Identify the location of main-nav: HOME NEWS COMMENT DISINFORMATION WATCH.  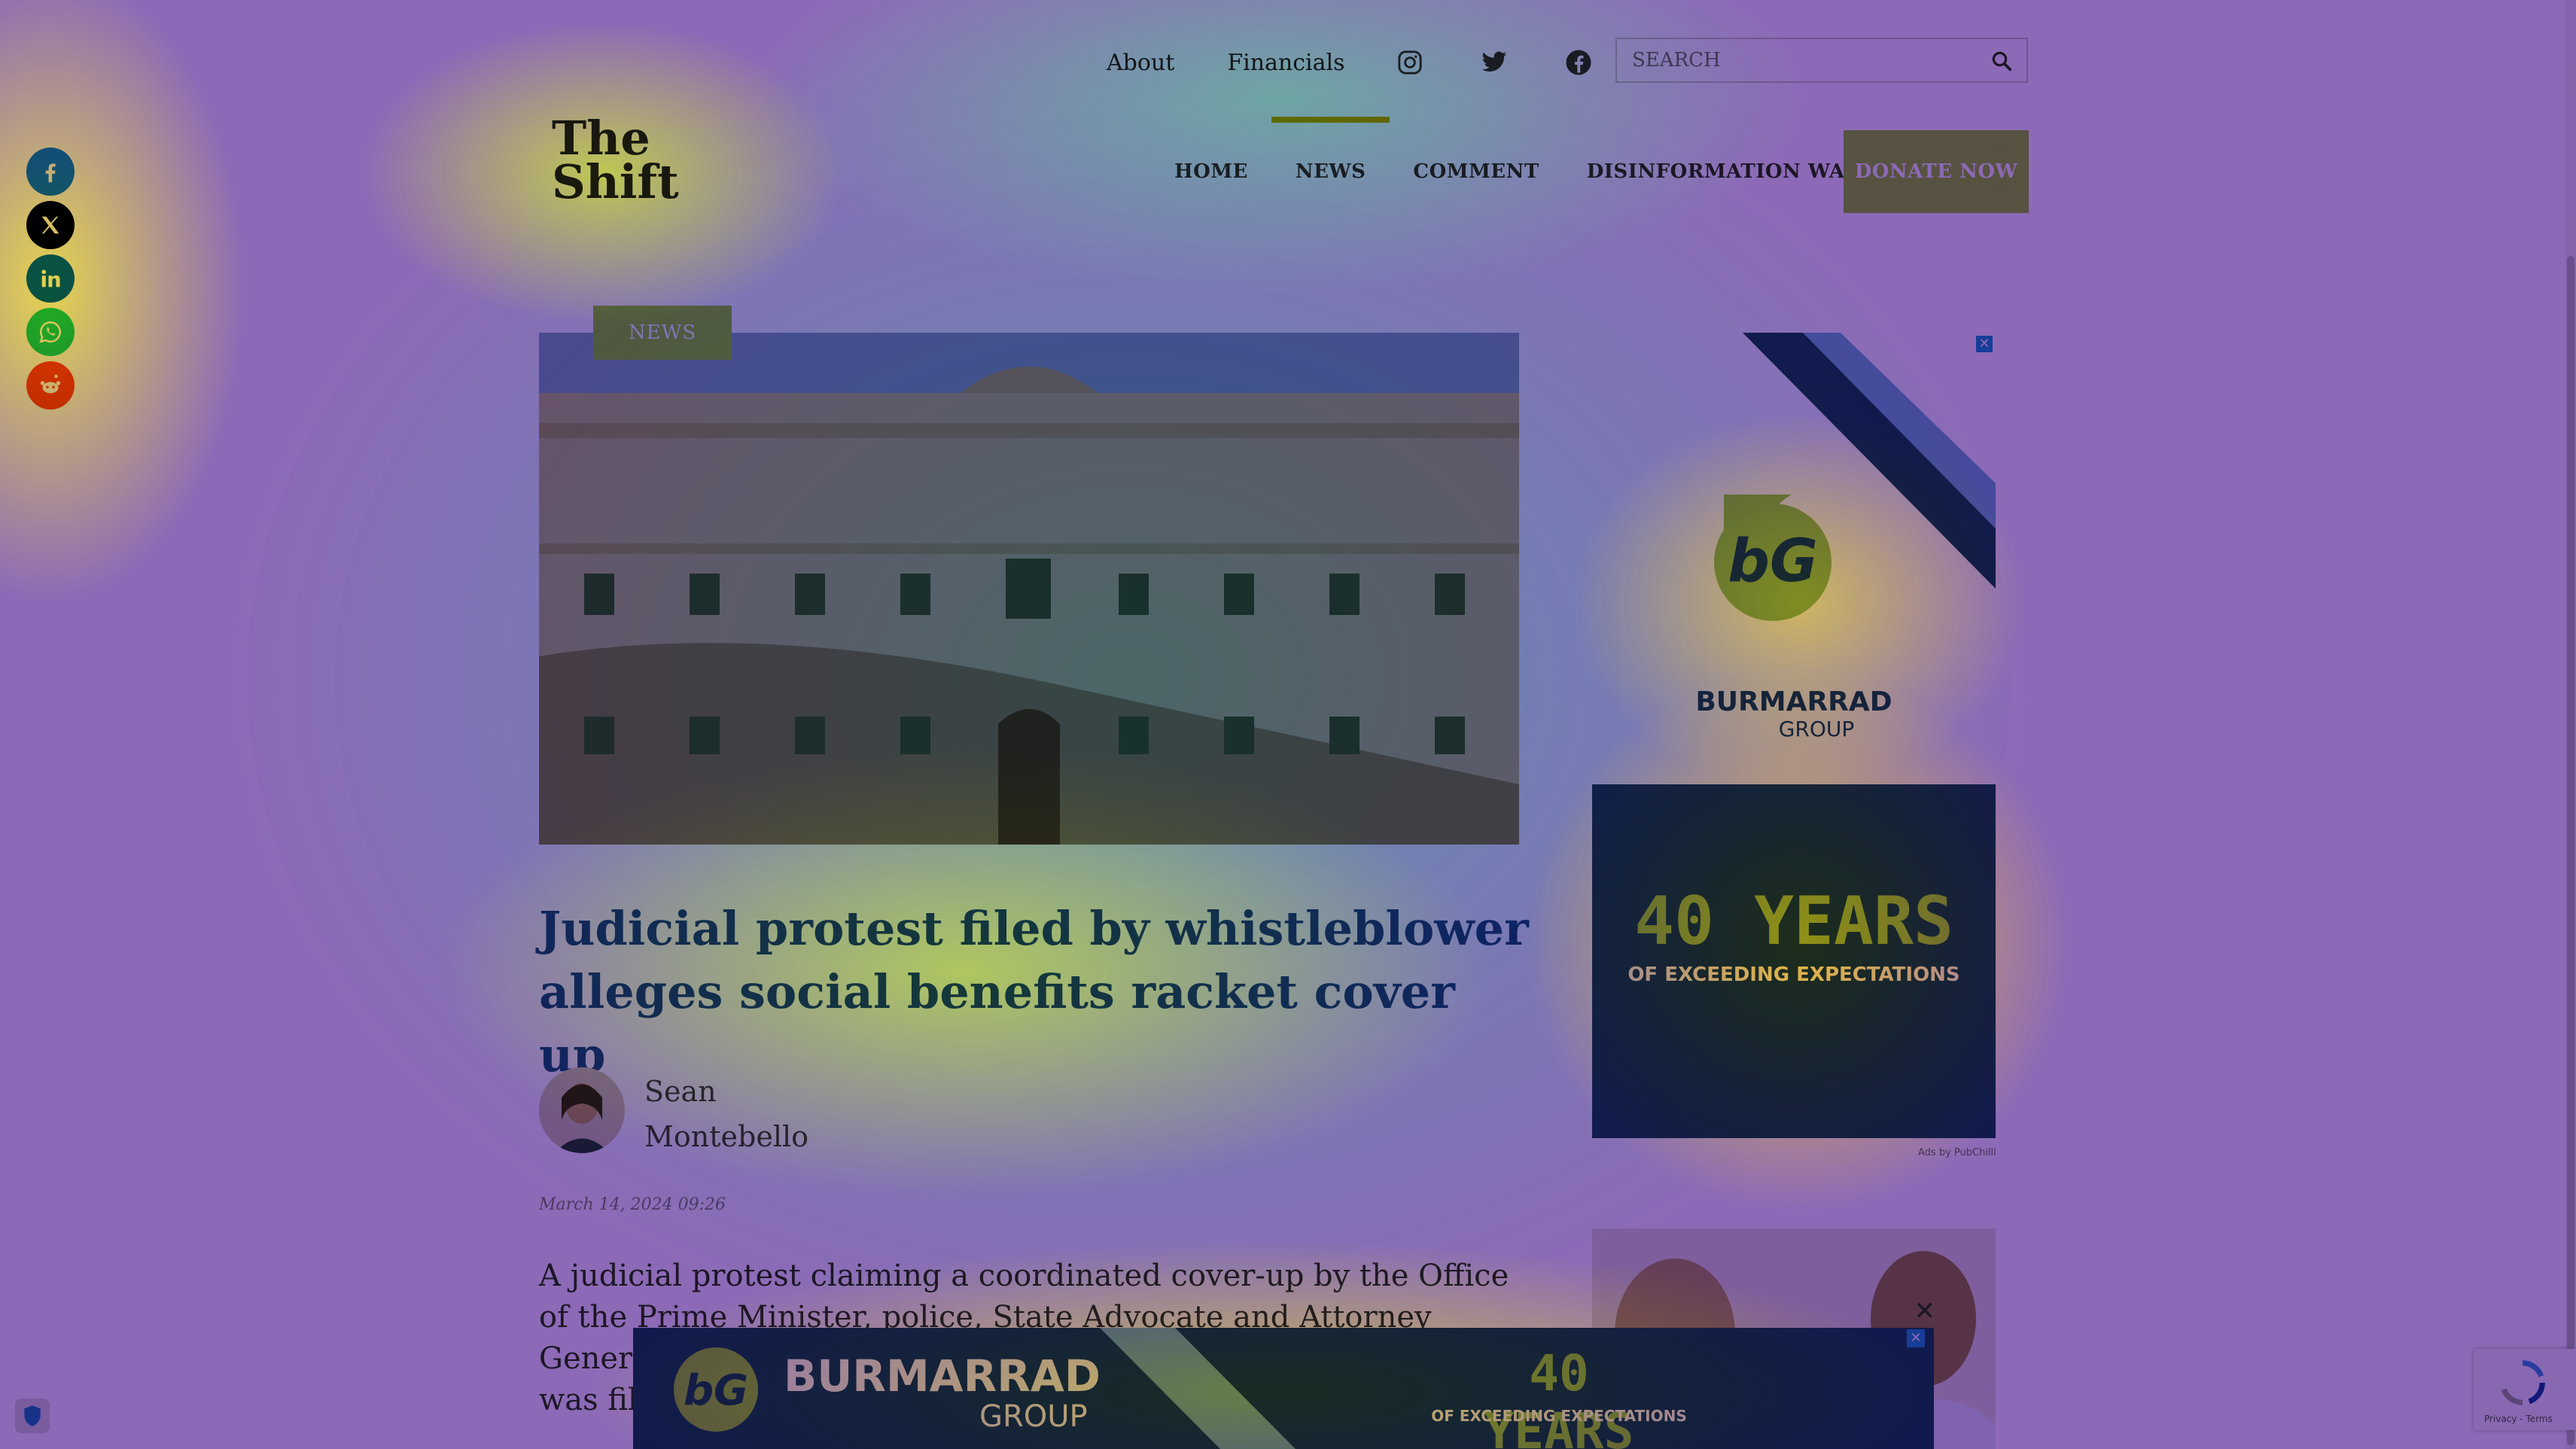
(1557, 165).